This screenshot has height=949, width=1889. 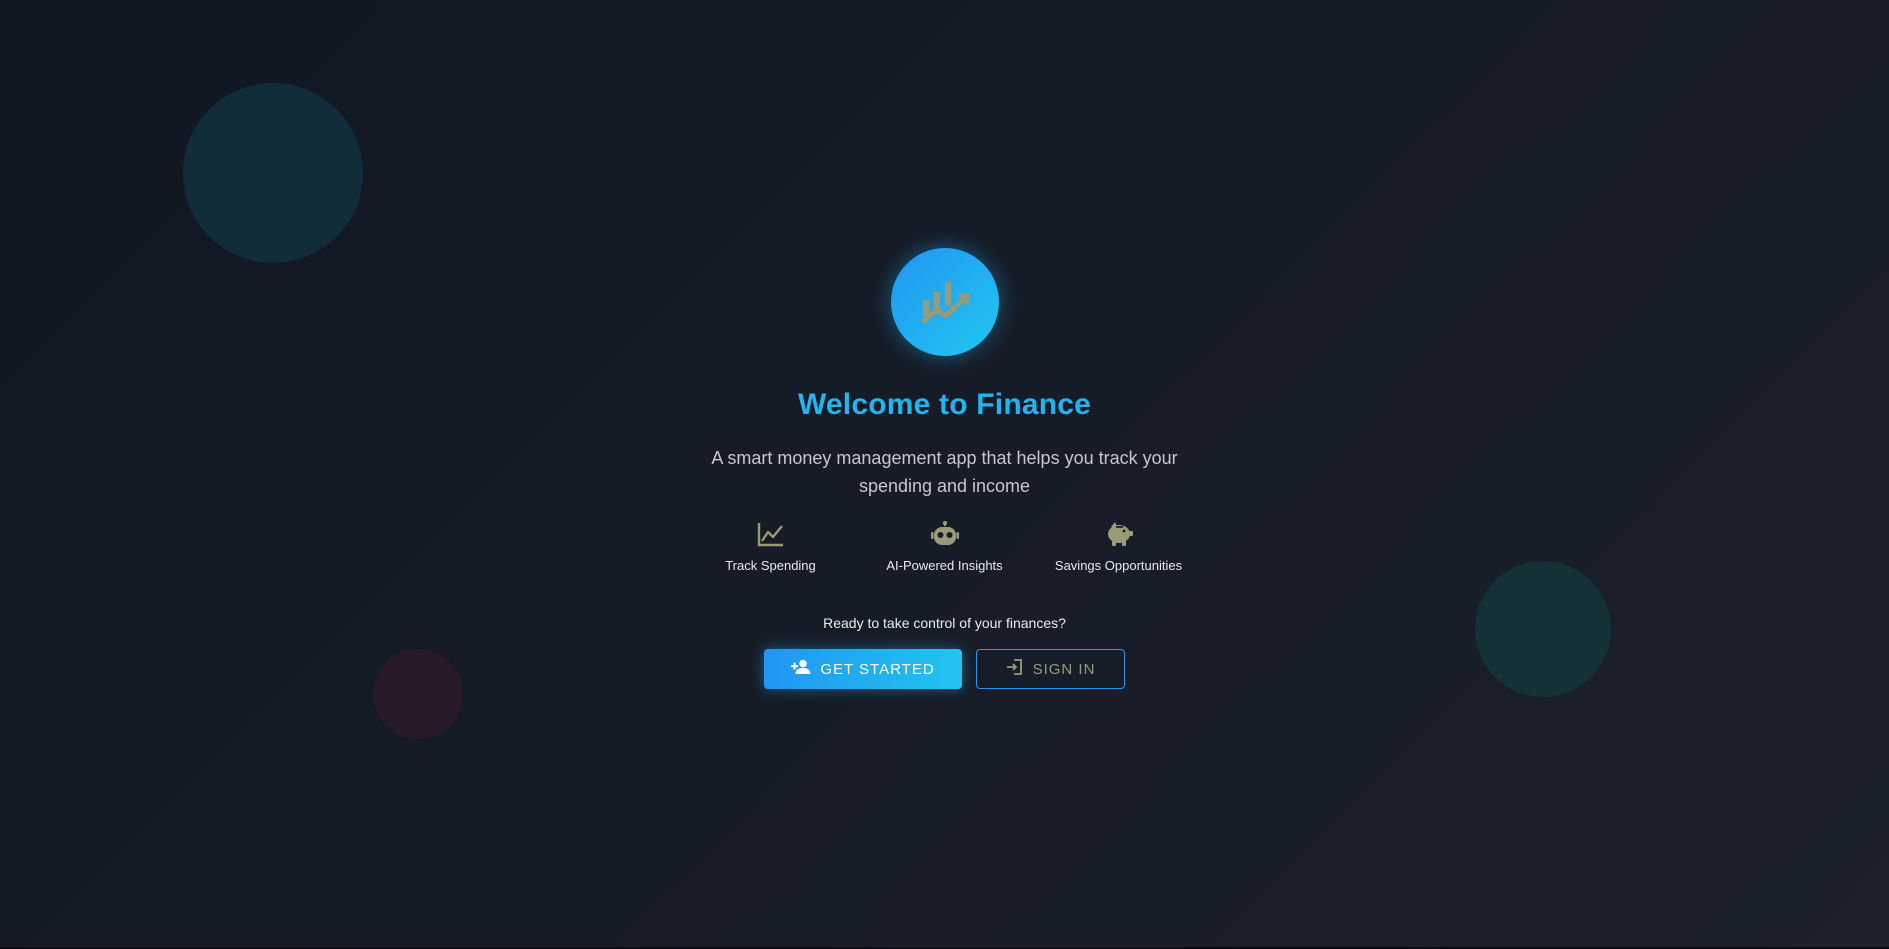 What do you see at coordinates (771, 534) in the screenshot?
I see `line-chart-icon` at bounding box center [771, 534].